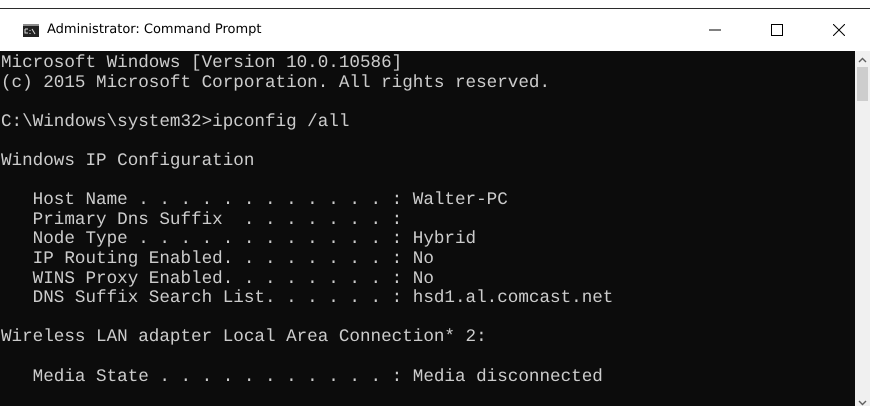  What do you see at coordinates (862, 84) in the screenshot?
I see `scrollbar-thumb` at bounding box center [862, 84].